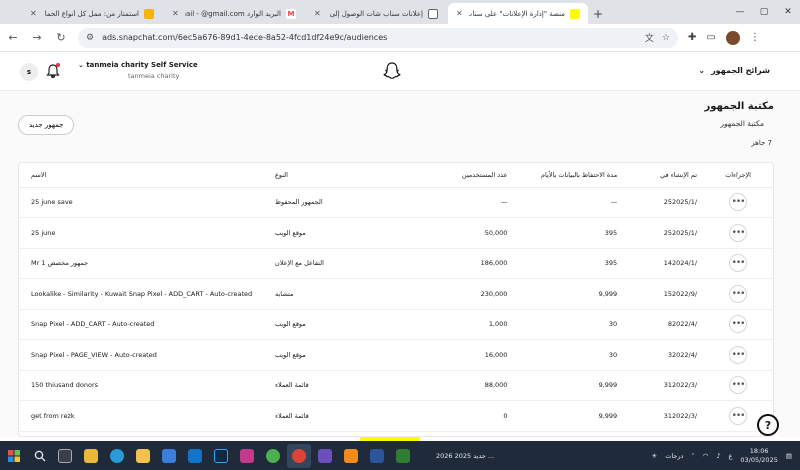 Image resolution: width=800 pixels, height=470 pixels. I want to click on reload-icon: ↻, so click(61, 37).